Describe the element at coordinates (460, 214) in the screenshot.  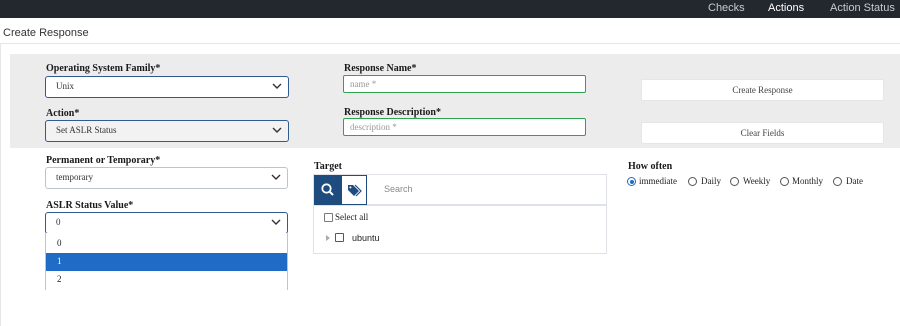
I see `target-tree-panel: Search Select all ubuntu` at that location.